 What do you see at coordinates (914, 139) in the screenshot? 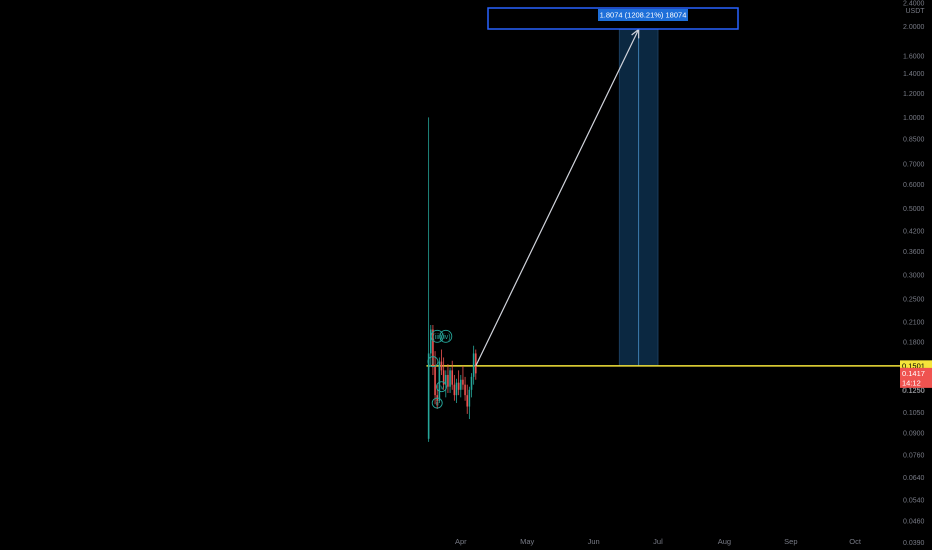
I see `y-tick-label: 0.8500` at bounding box center [914, 139].